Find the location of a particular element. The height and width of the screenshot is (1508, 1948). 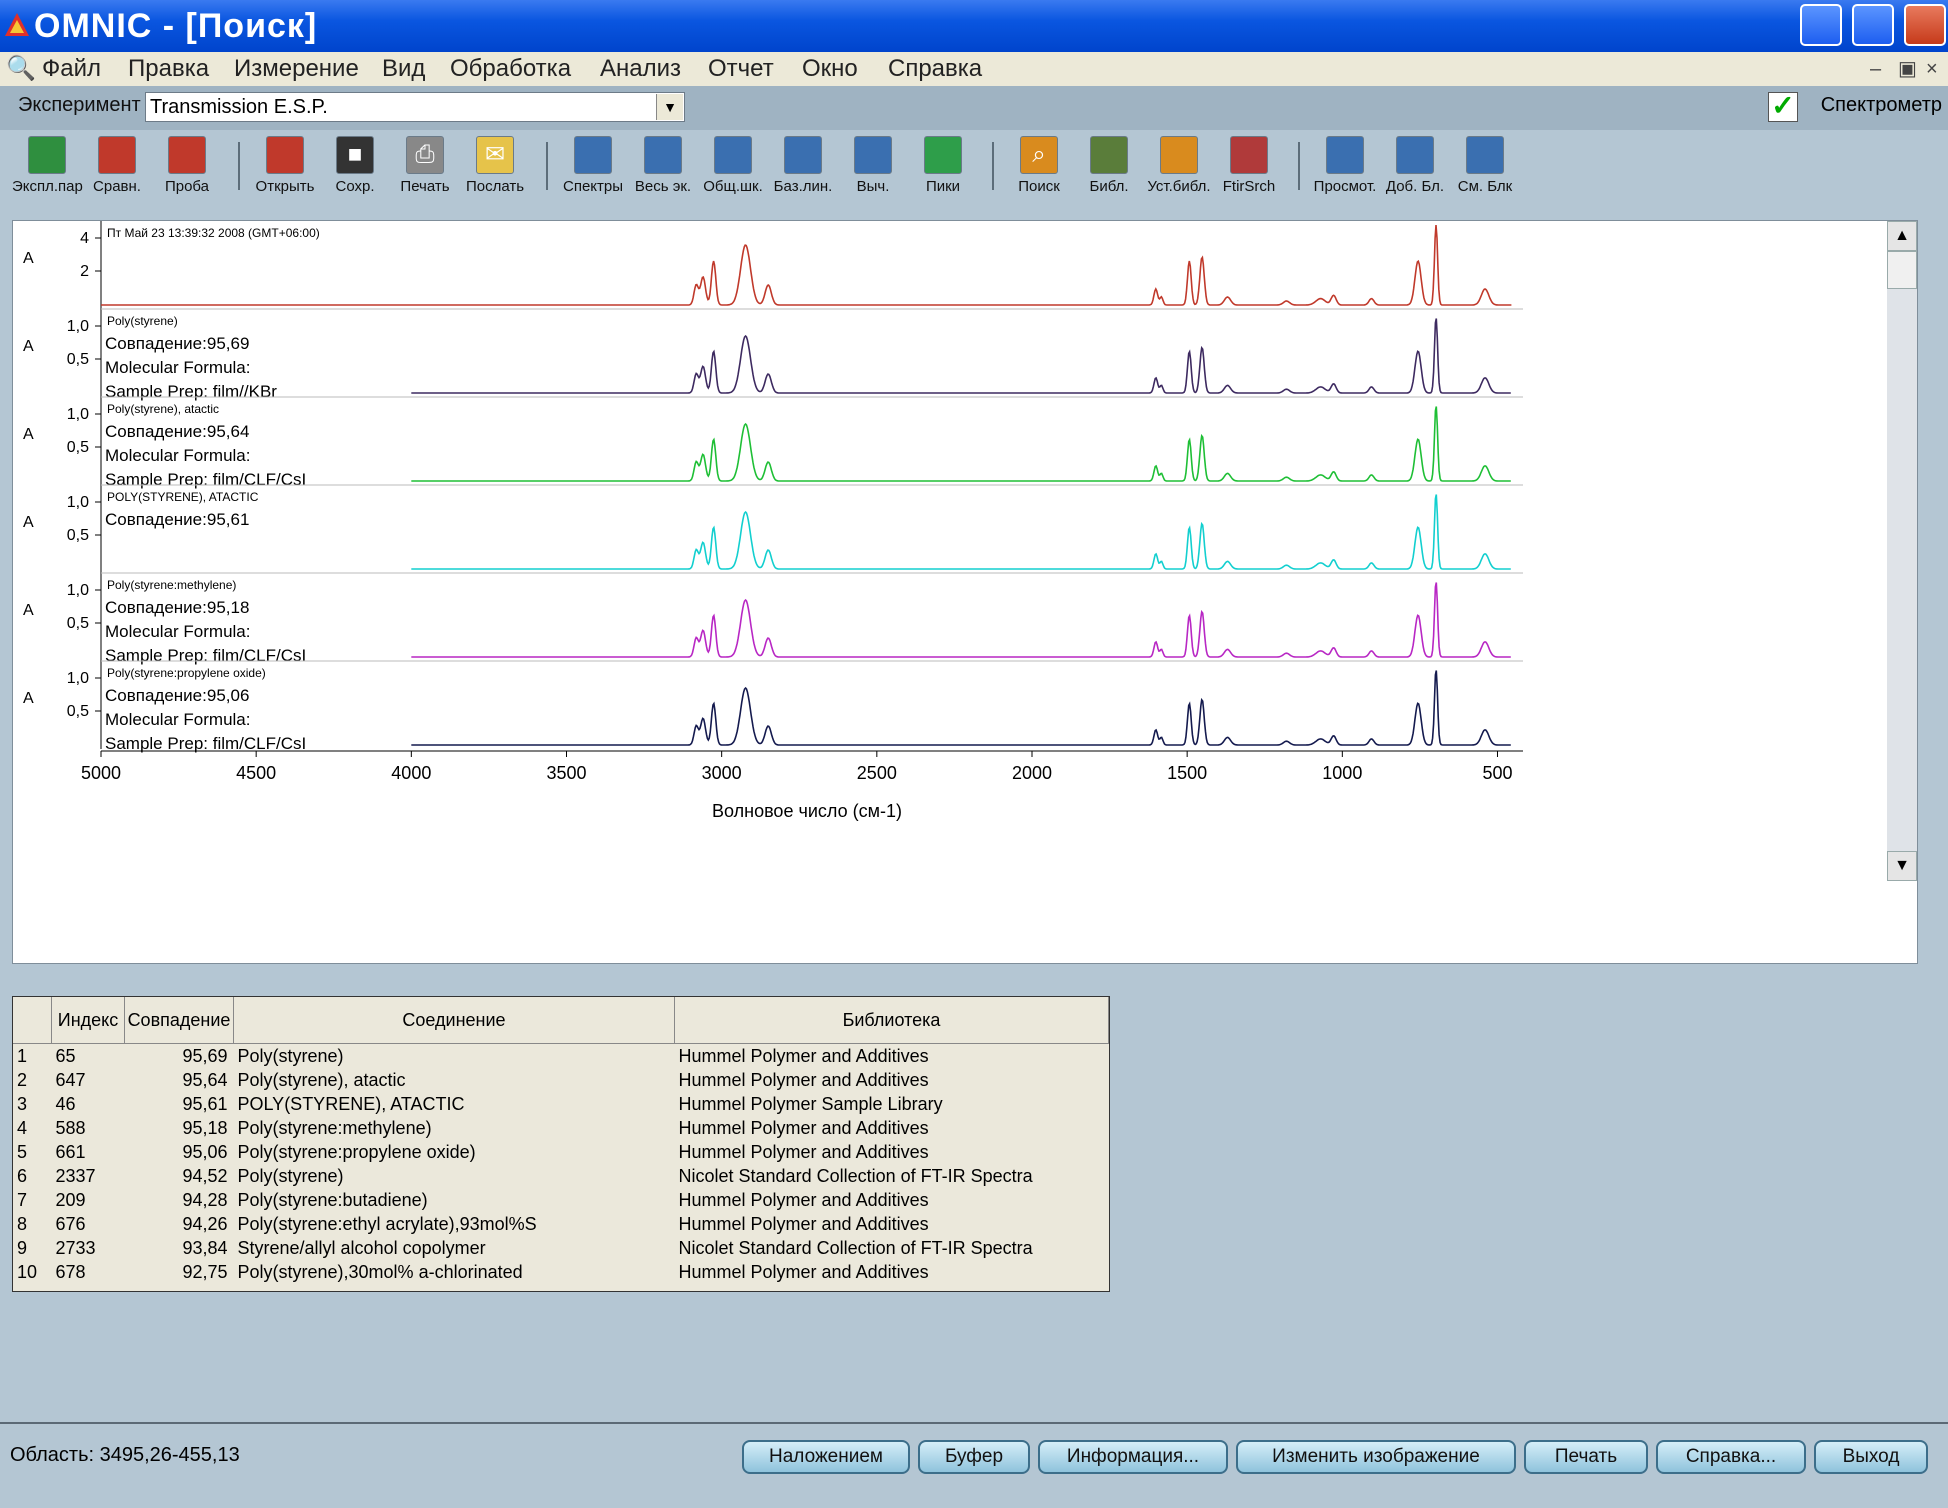

menu-analyze: Анализ is located at coordinates (640, 69).